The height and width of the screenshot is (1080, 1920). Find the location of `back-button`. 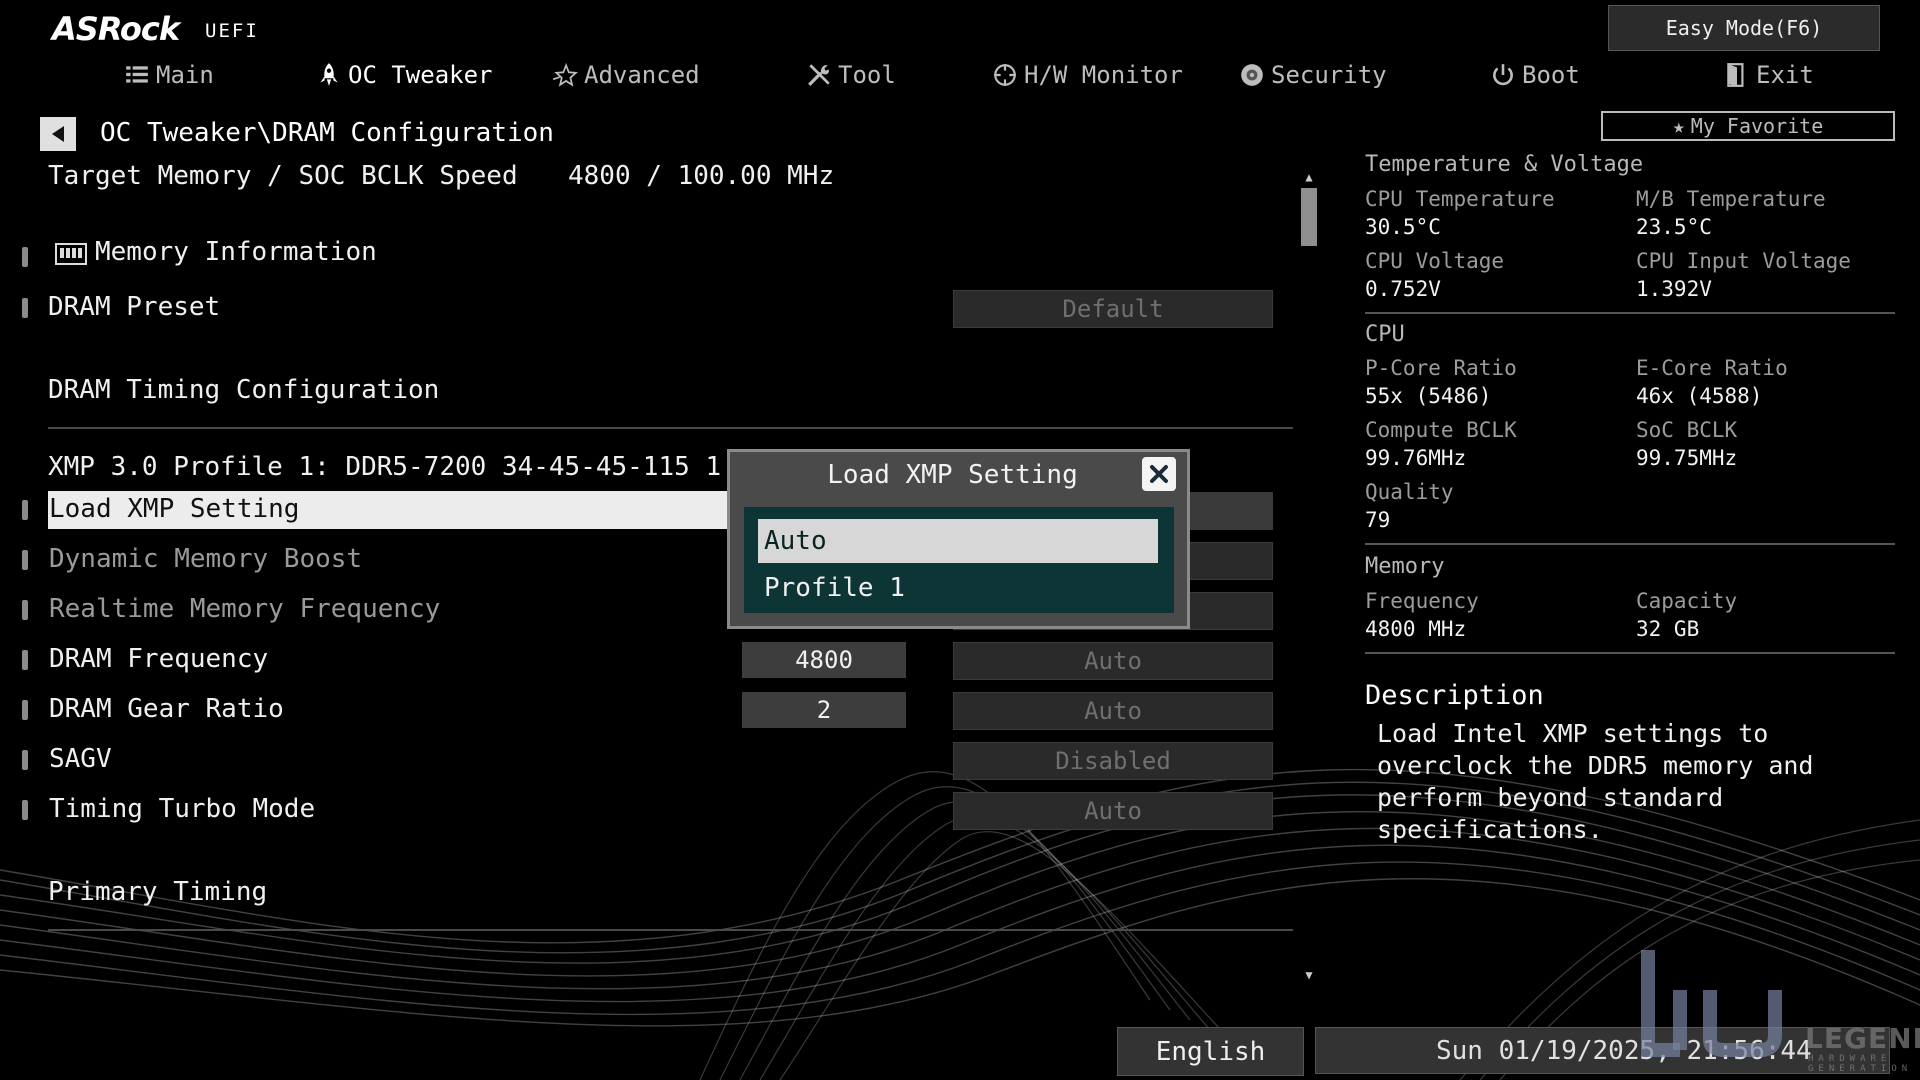

back-button is located at coordinates (58, 134).